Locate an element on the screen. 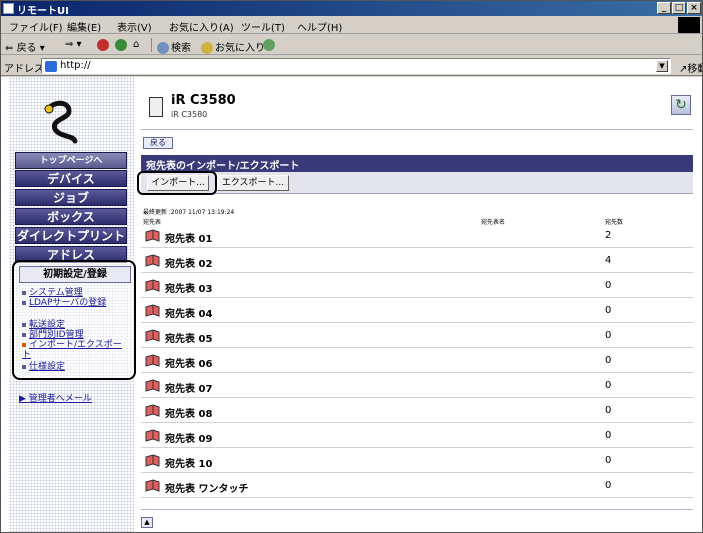 This screenshot has width=703, height=533. table-row: 宛先表 05 0 is located at coordinates (417, 335).